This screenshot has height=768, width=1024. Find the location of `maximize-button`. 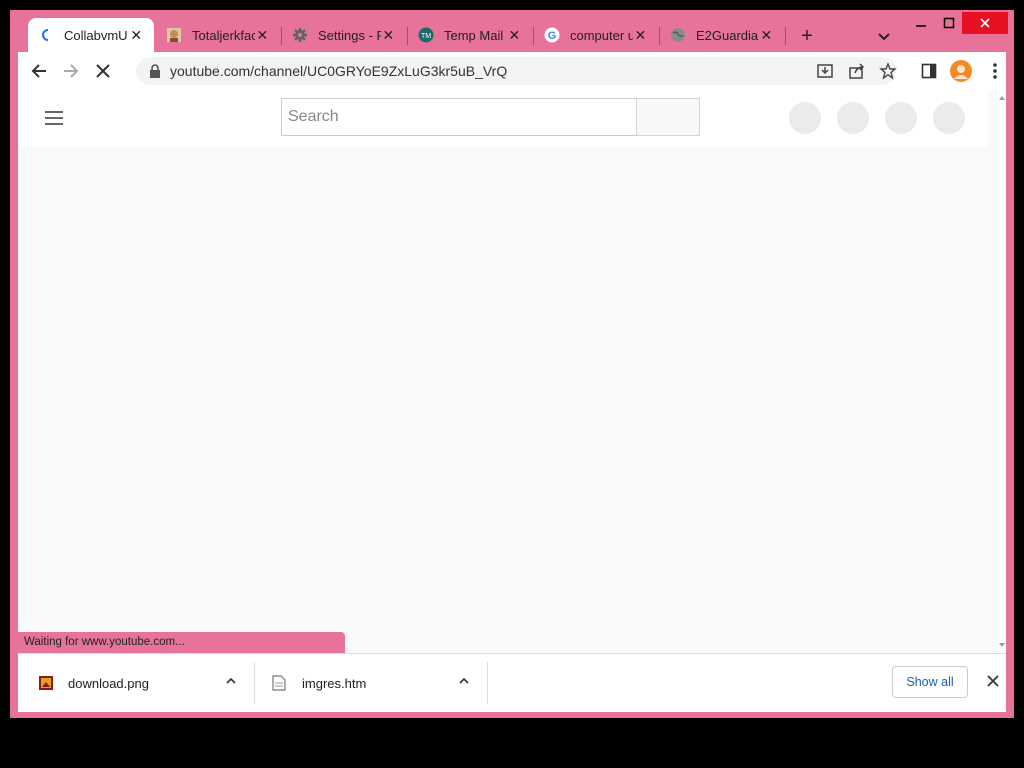

maximize-button is located at coordinates (949, 23).